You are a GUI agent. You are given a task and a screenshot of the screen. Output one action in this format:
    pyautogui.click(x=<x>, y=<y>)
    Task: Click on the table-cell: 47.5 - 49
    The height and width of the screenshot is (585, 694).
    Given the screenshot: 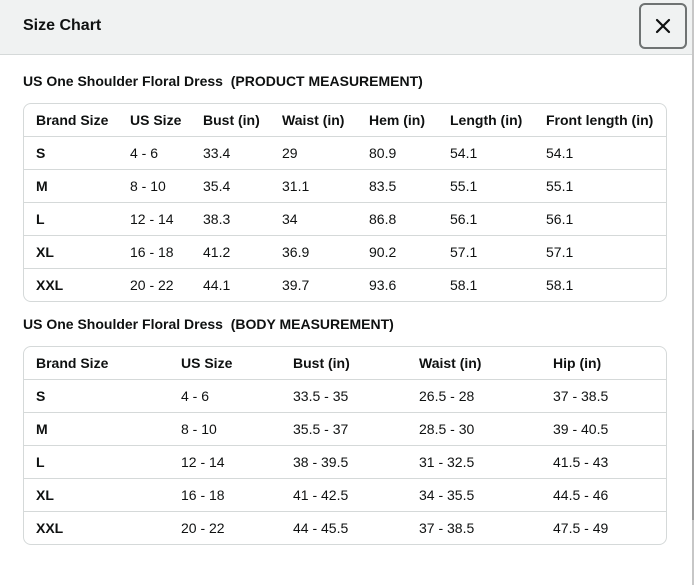 What is the action you would take?
    pyautogui.click(x=581, y=528)
    